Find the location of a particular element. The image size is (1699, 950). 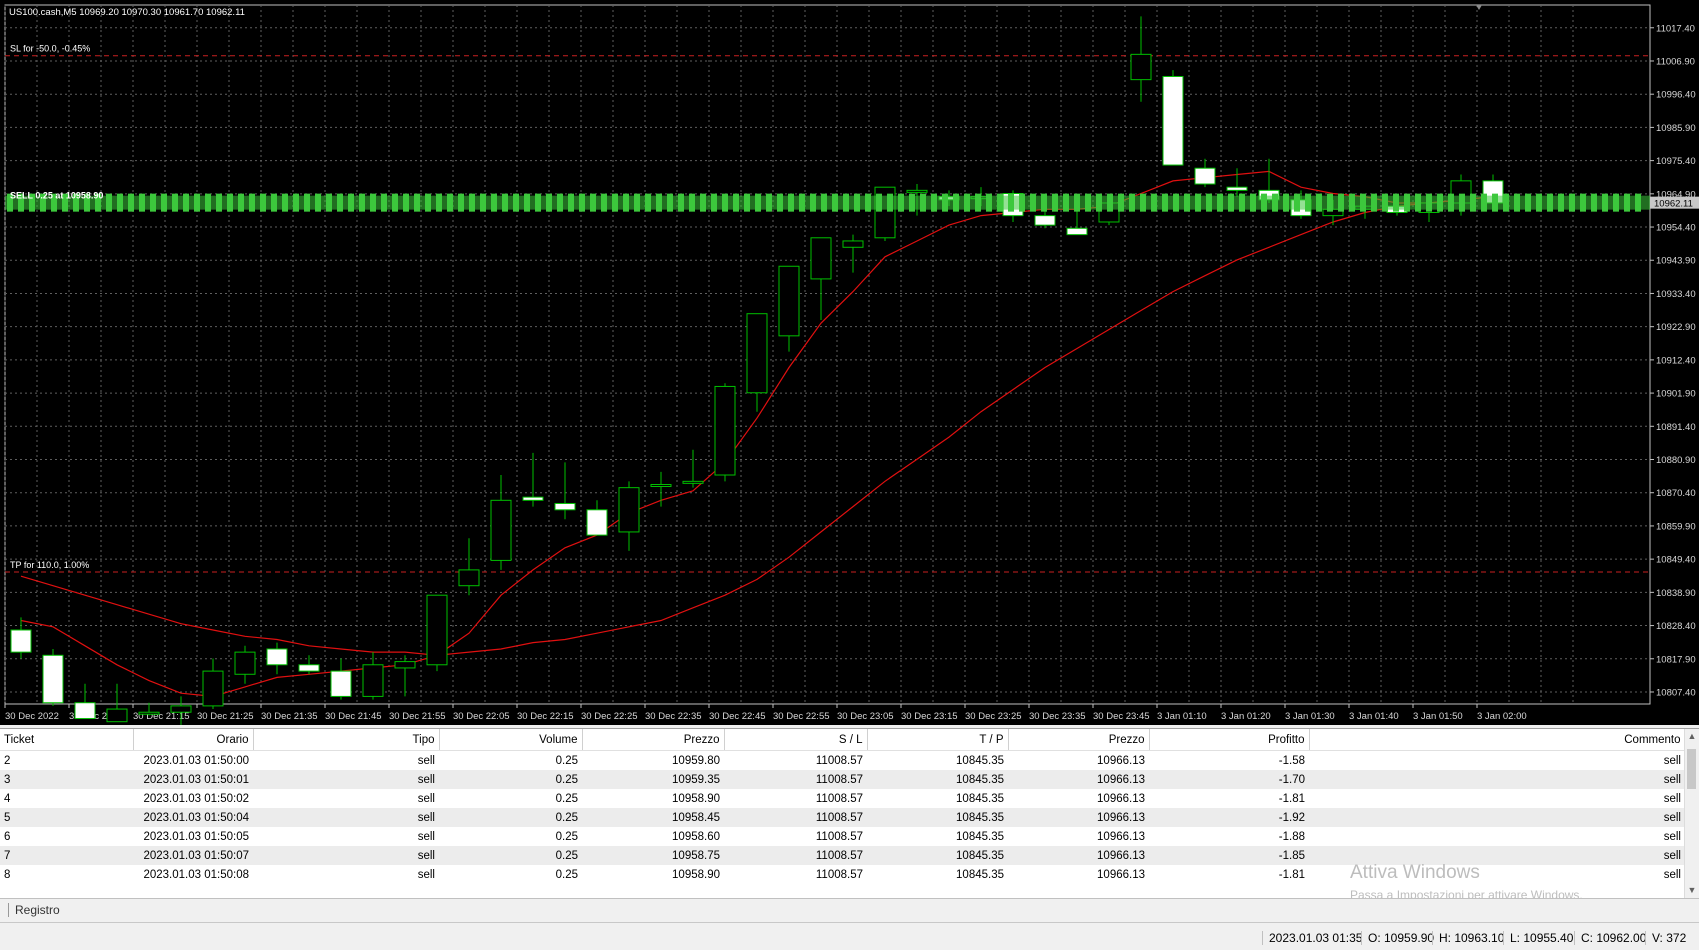

time-axis-label: 30 Dec 21:45 is located at coordinates (353, 716).